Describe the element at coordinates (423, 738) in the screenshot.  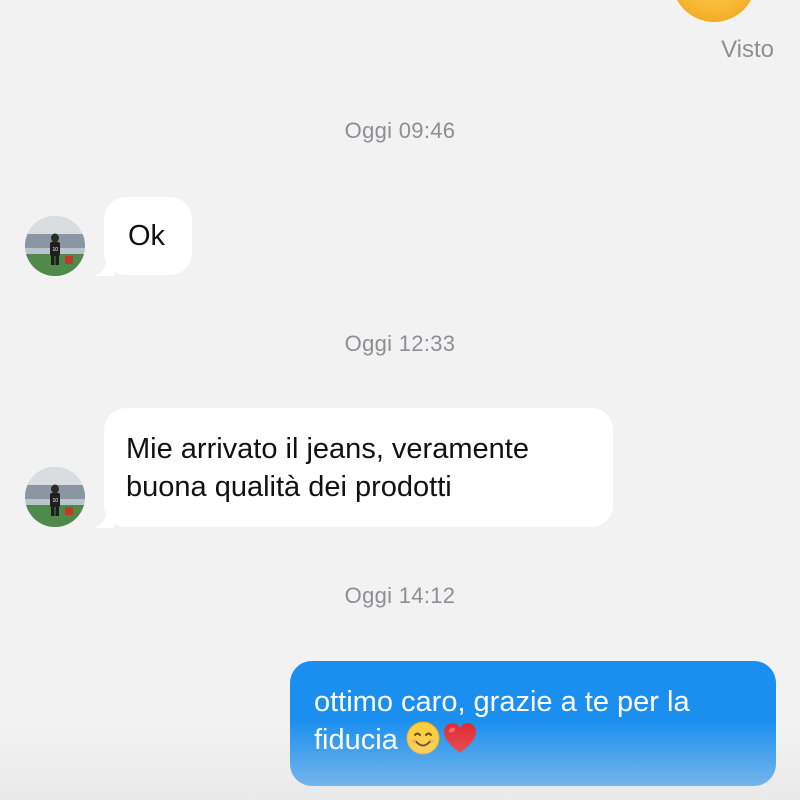
I see `smiling-face-icon` at that location.